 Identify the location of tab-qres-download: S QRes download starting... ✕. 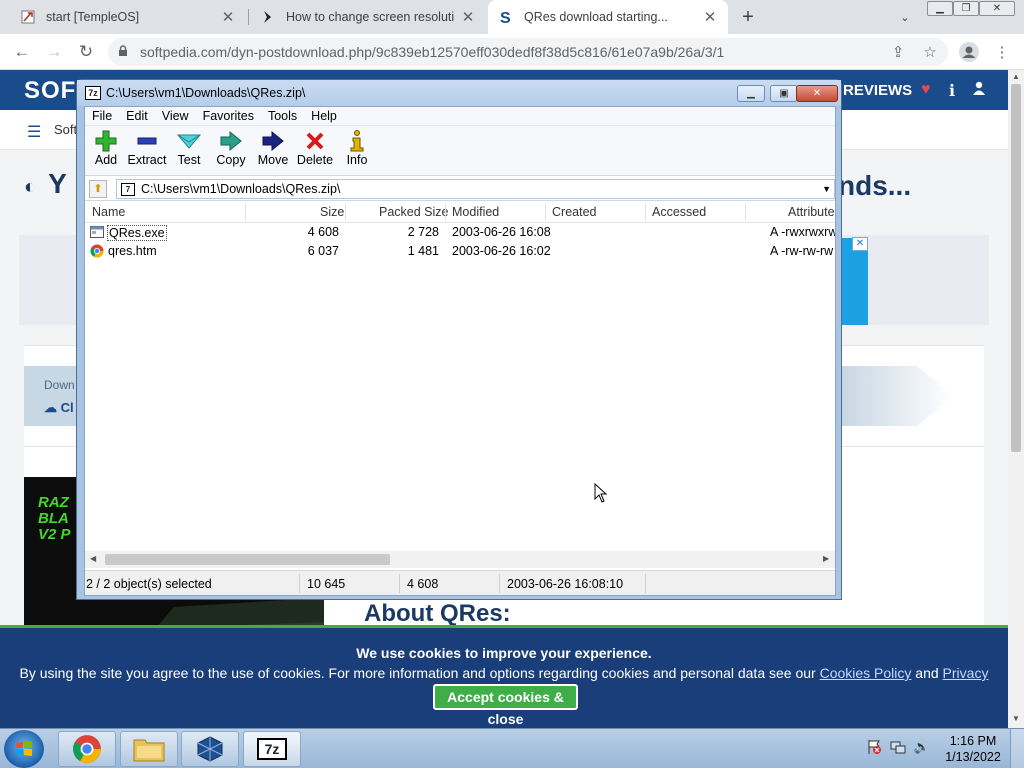
(608, 17).